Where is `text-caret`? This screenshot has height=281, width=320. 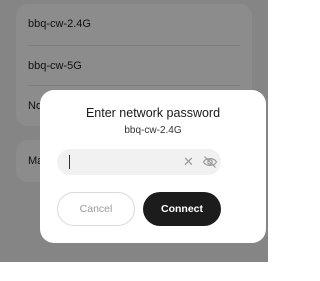
text-caret is located at coordinates (69, 162).